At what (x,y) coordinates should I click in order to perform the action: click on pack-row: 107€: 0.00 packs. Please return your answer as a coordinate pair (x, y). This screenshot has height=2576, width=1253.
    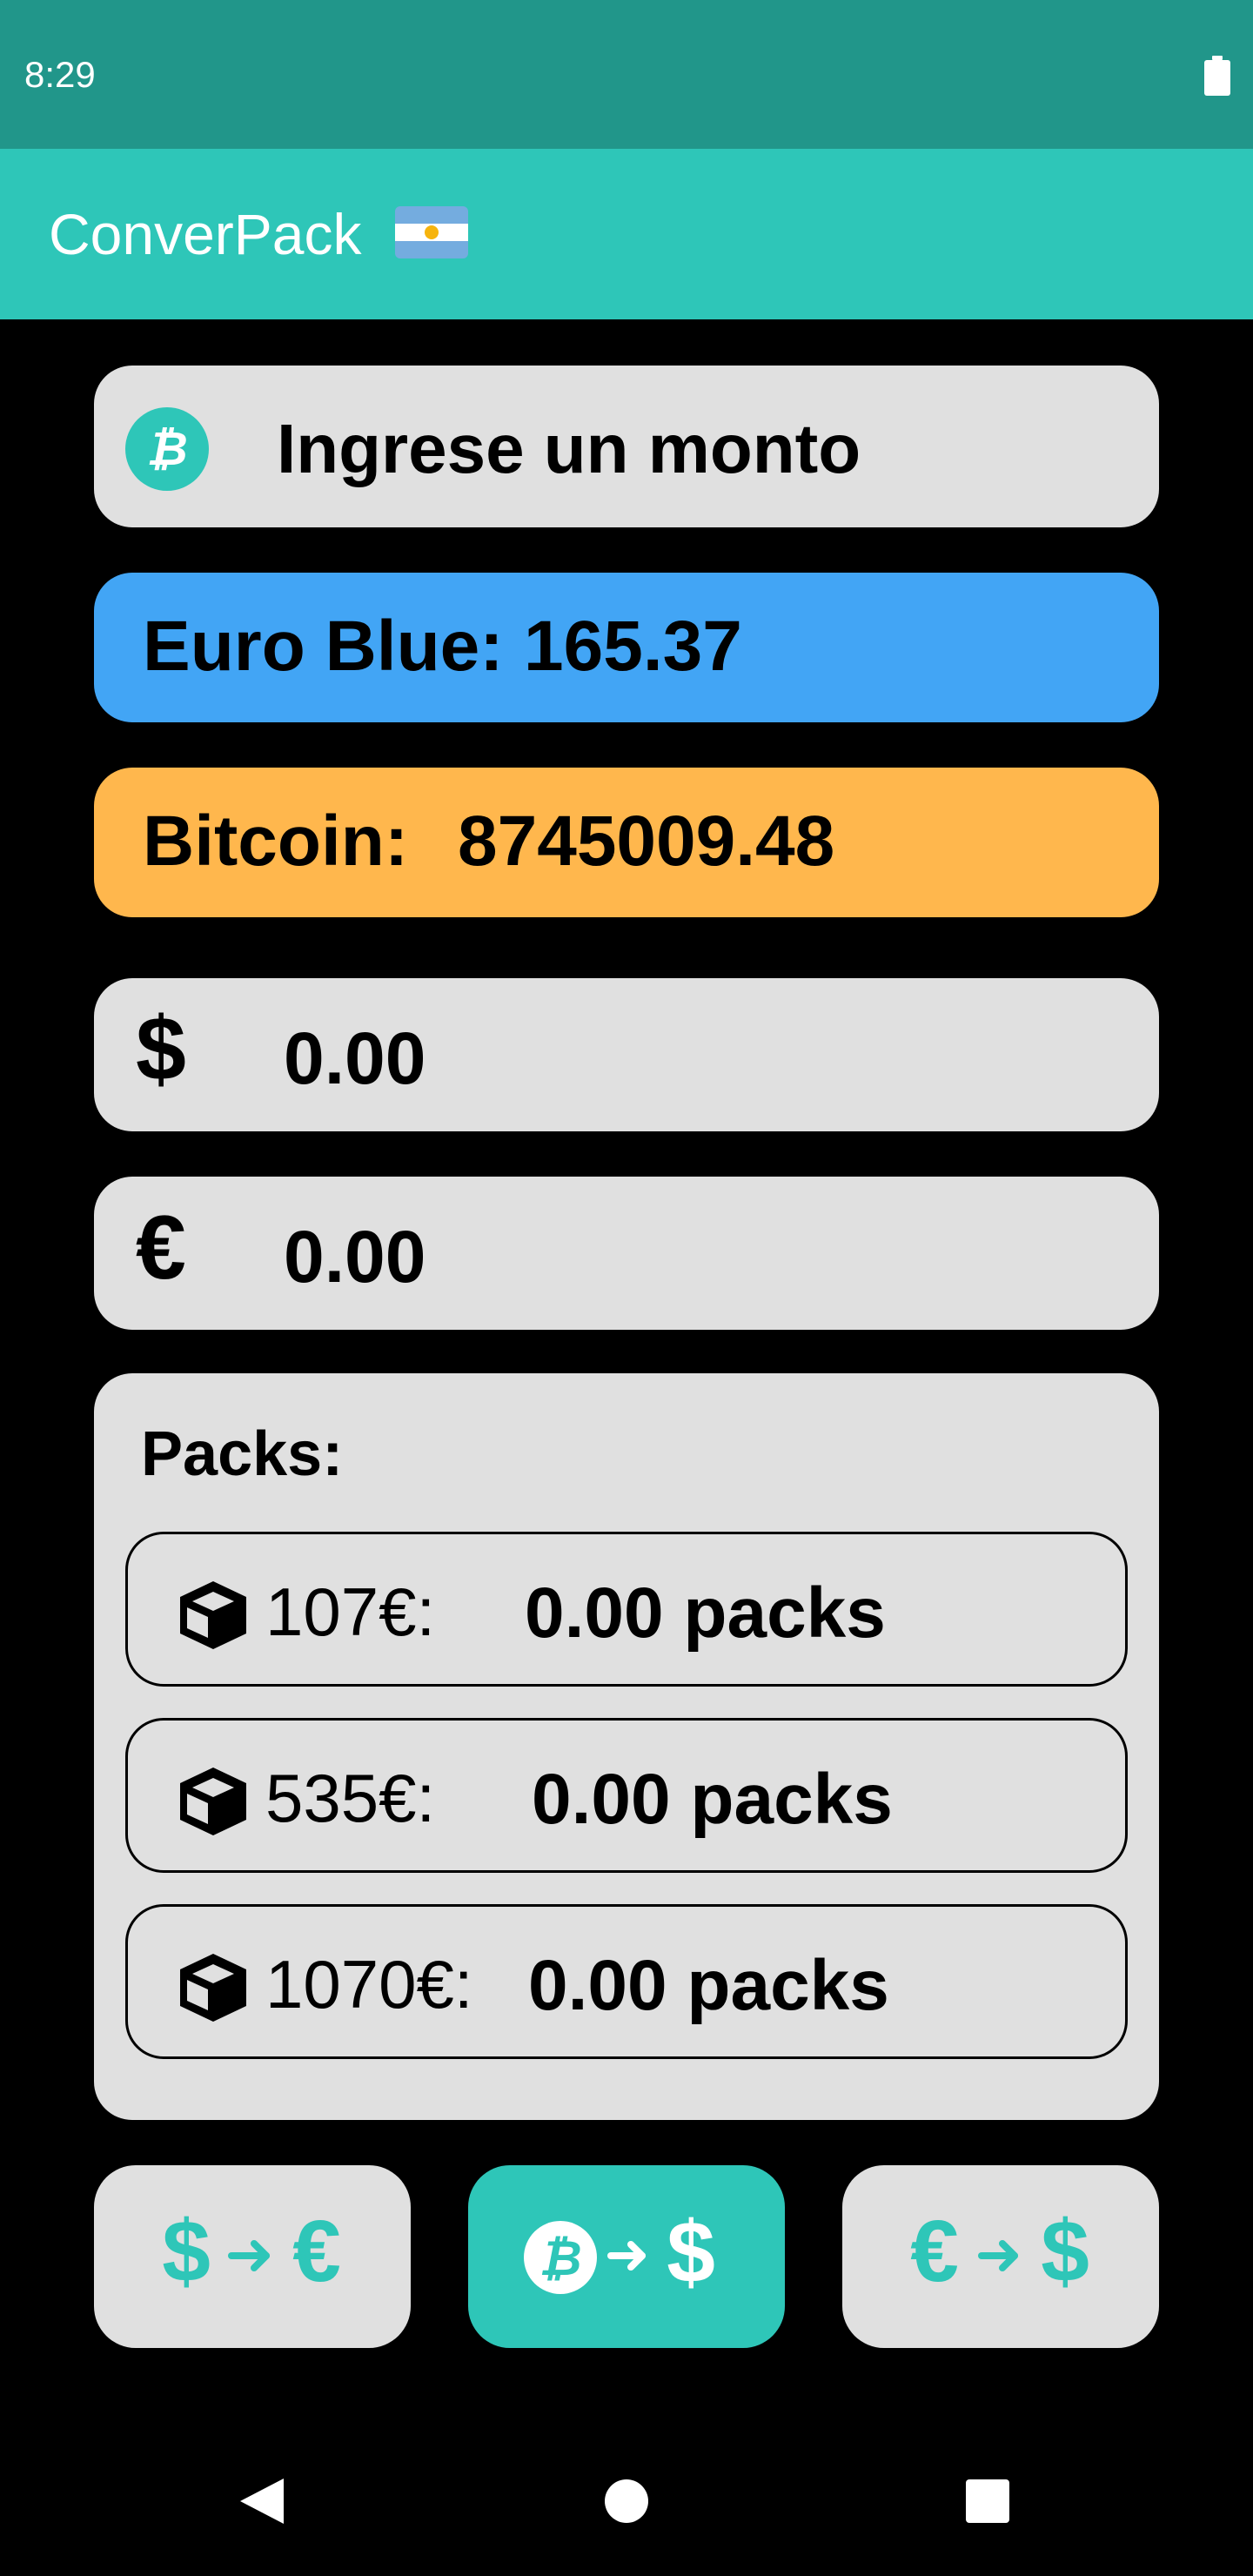
    Looking at the image, I should click on (626, 1609).